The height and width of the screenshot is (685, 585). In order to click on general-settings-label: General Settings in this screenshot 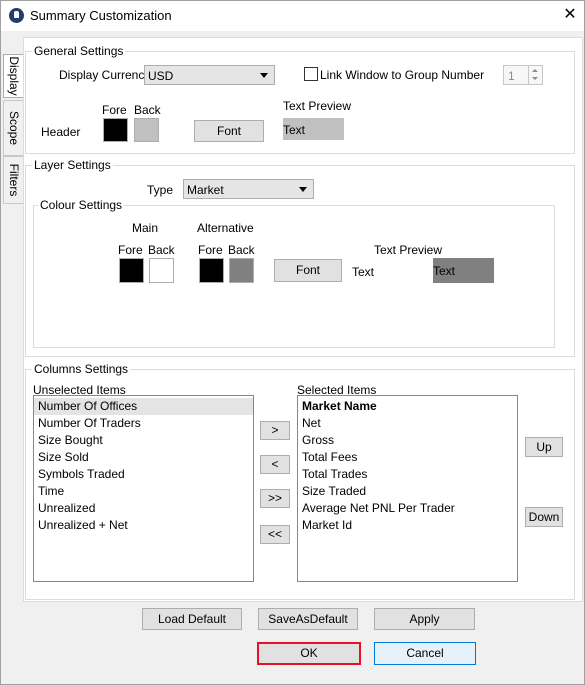, I will do `click(79, 51)`.